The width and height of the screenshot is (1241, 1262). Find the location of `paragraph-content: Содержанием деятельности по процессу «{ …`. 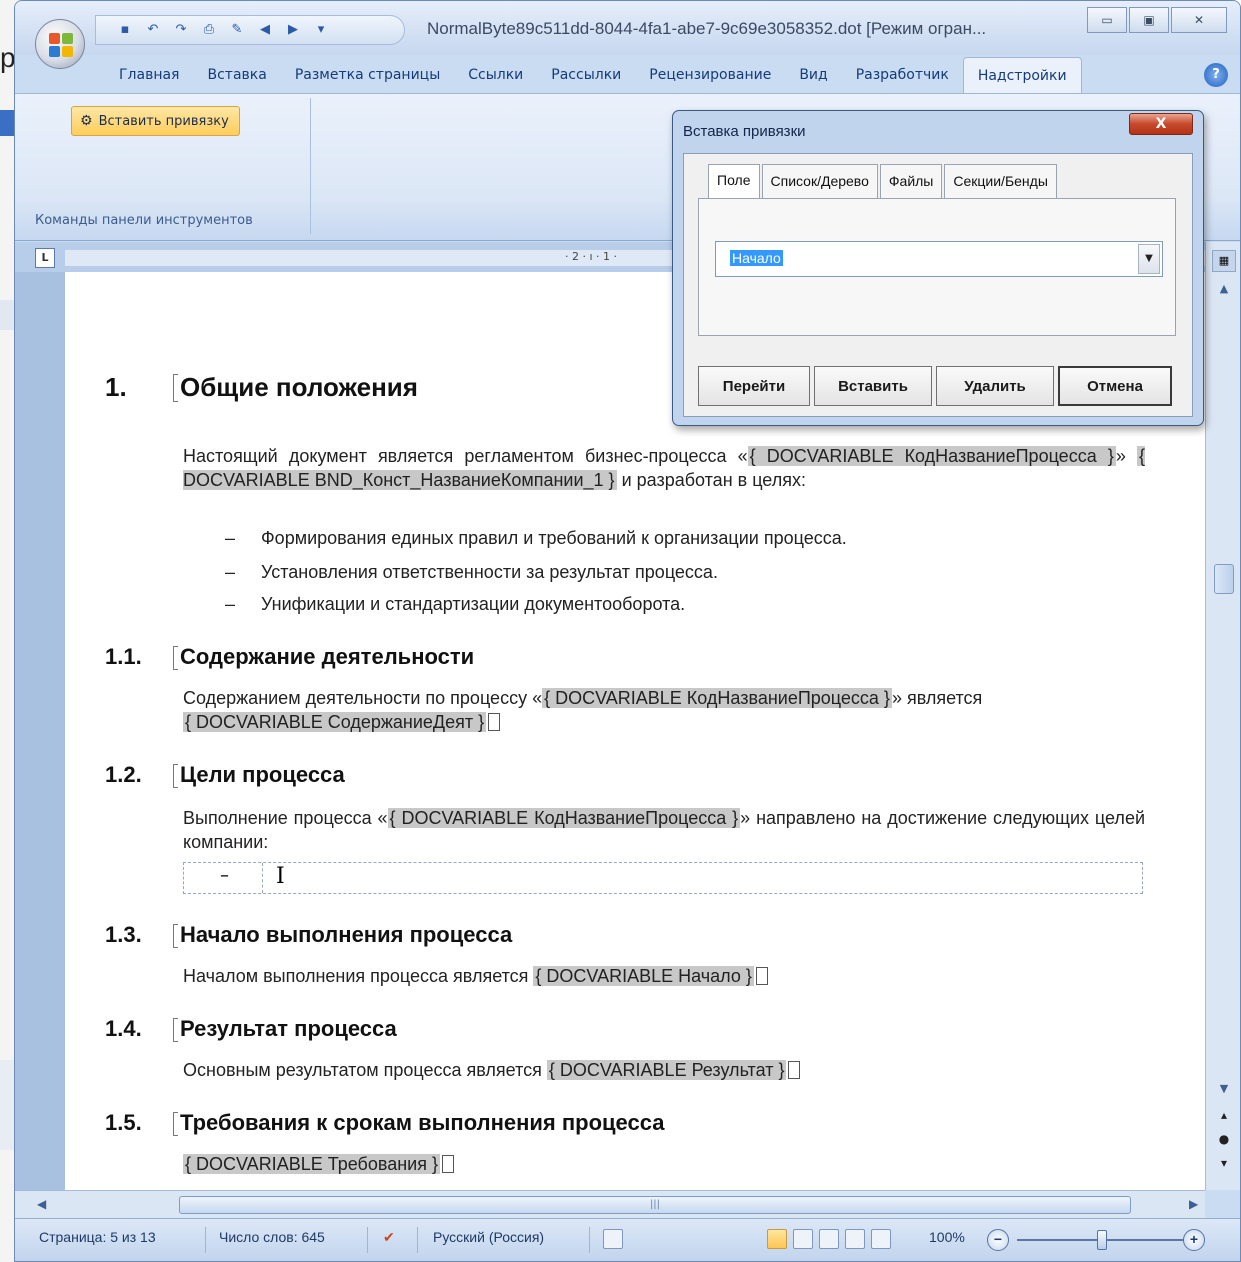

paragraph-content: Содержанием деятельности по процессу «{ … is located at coordinates (664, 710).